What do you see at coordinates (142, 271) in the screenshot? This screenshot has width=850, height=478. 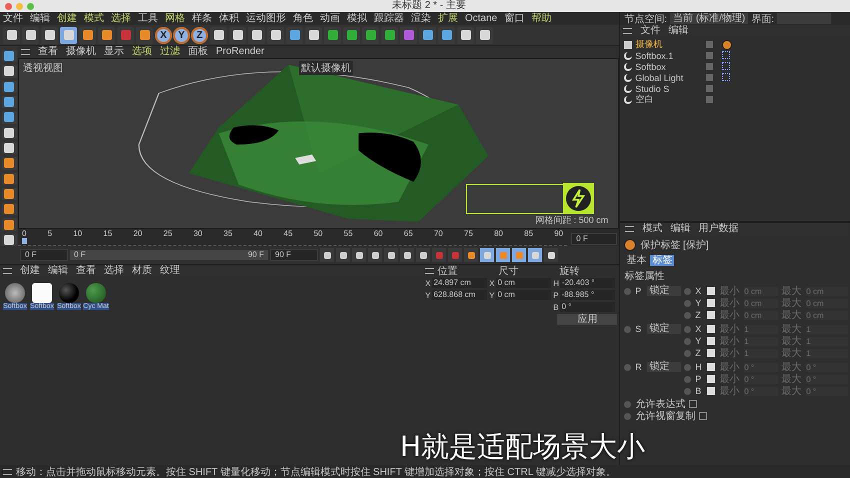 I see `material-menu-item: 材质` at bounding box center [142, 271].